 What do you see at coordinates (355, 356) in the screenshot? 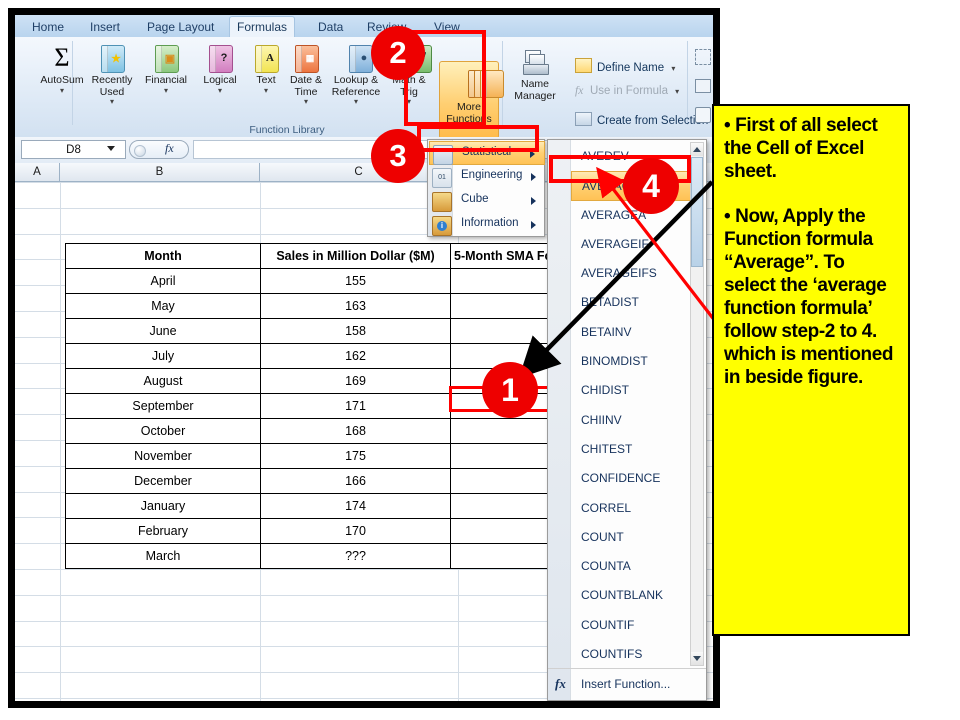
I see `table-cell: 162` at bounding box center [355, 356].